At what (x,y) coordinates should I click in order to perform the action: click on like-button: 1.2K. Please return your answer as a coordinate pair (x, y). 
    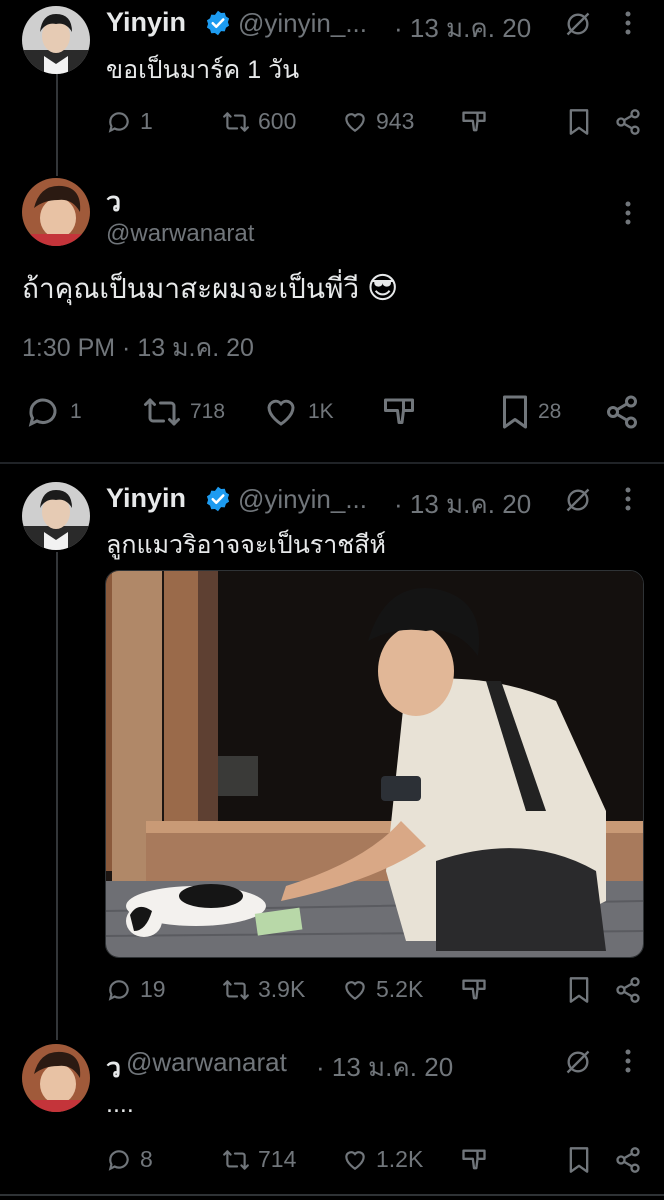
    Looking at the image, I should click on (382, 1159).